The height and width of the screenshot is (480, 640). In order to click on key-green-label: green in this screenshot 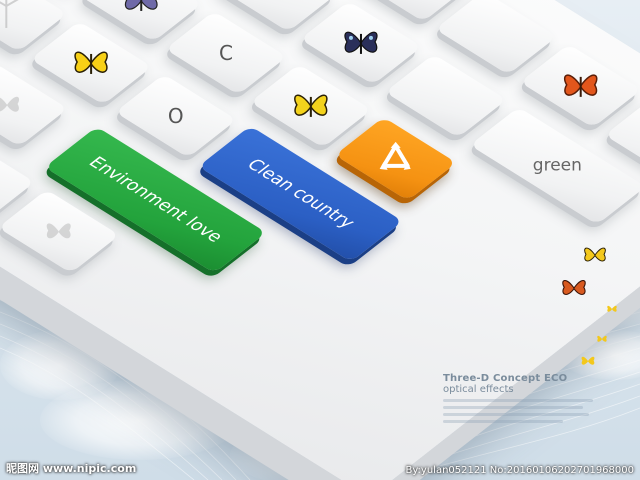, I will do `click(558, 165)`.